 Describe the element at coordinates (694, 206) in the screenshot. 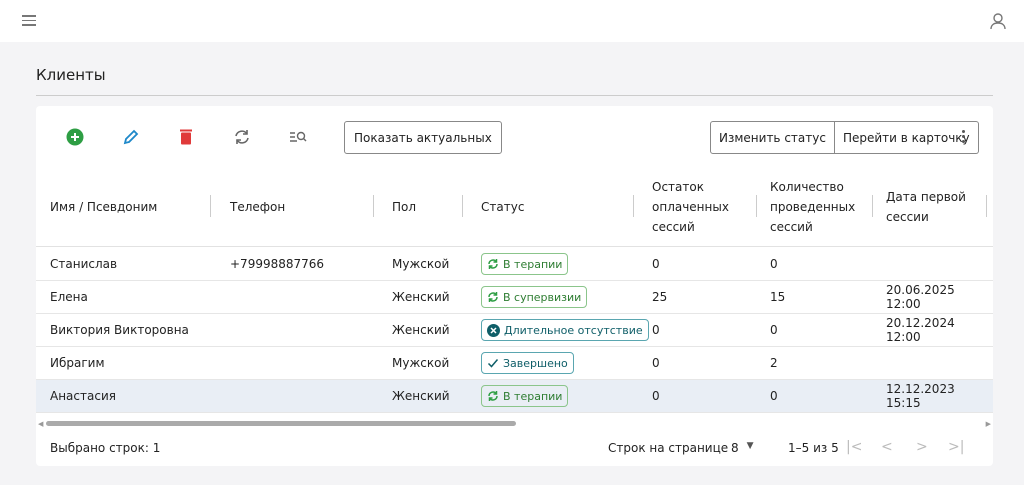

I see `column-header-remaining-sessions: Остаток оплаченных сессий` at that location.